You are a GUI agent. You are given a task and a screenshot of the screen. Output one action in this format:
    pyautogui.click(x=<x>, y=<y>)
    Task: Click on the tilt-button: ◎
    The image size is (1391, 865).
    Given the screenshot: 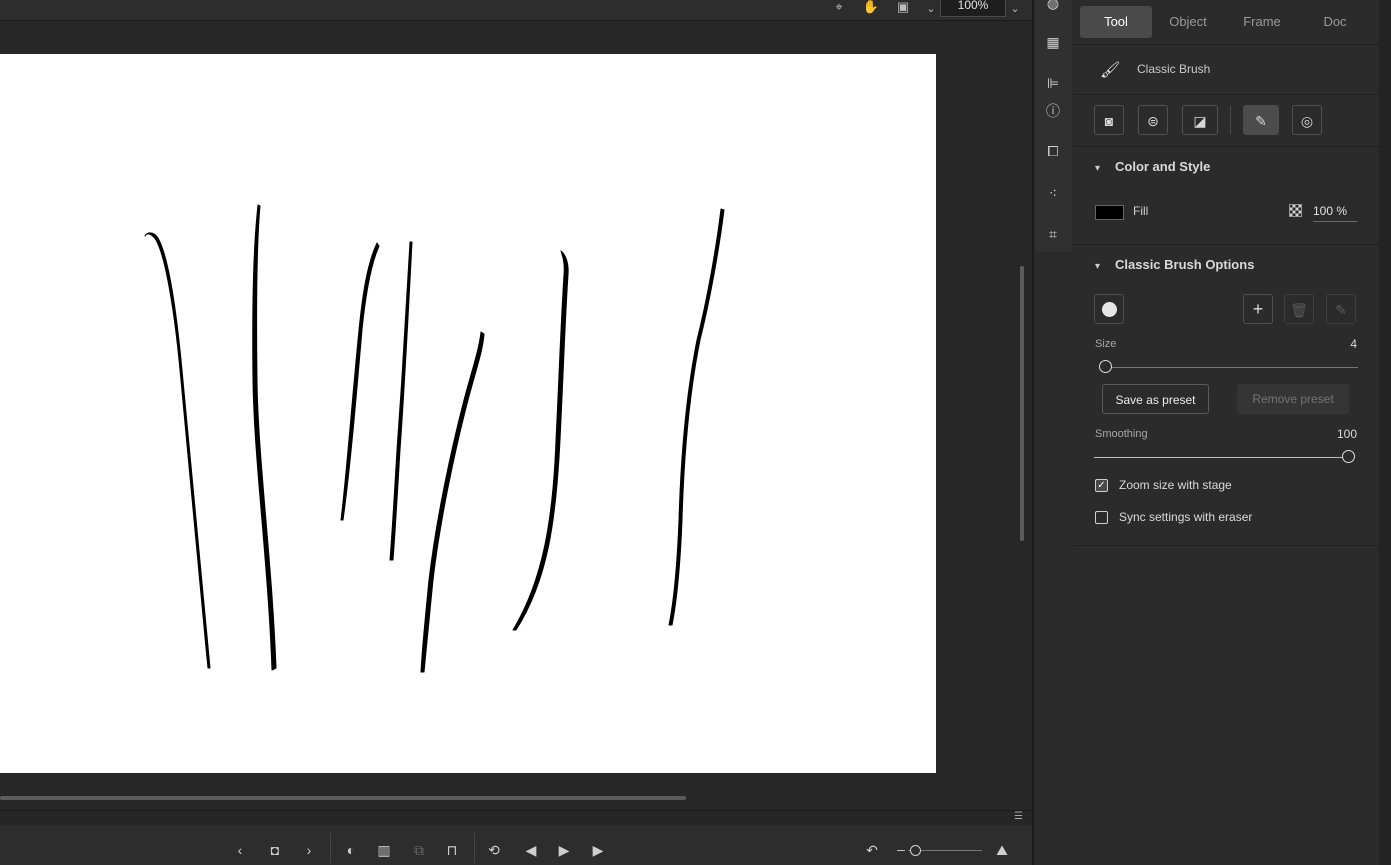 What is the action you would take?
    pyautogui.click(x=1307, y=120)
    